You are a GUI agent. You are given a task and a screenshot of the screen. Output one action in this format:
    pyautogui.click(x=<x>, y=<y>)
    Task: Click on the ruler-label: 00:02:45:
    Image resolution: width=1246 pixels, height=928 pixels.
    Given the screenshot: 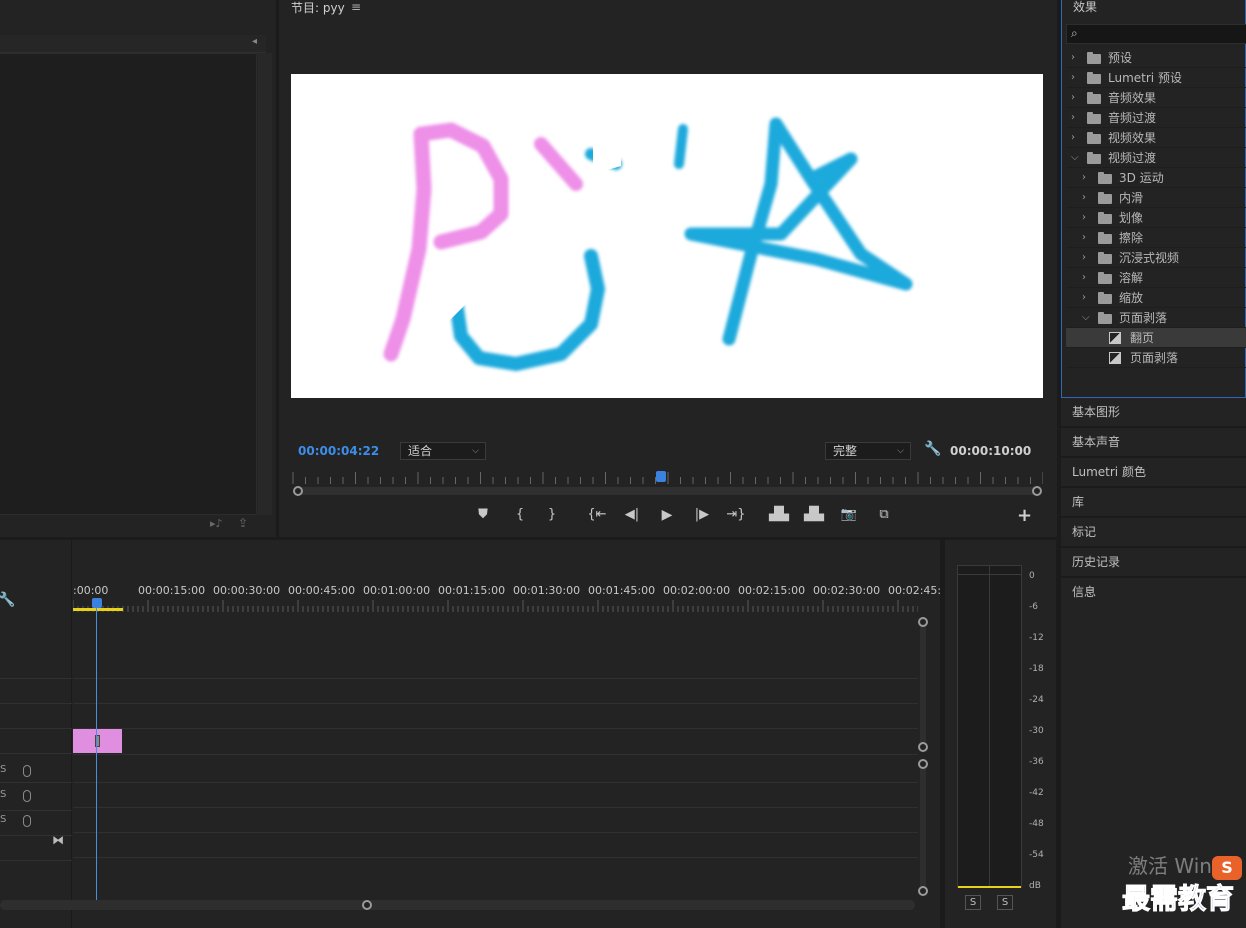 What is the action you would take?
    pyautogui.click(x=915, y=590)
    